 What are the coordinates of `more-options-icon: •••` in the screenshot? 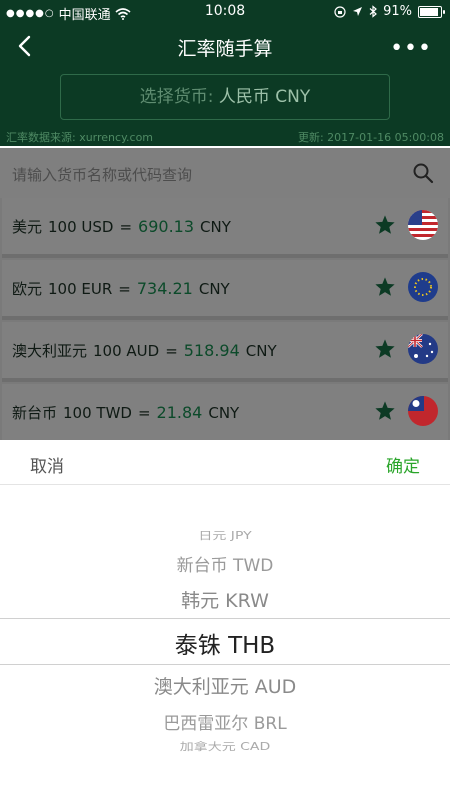 It's located at (411, 48).